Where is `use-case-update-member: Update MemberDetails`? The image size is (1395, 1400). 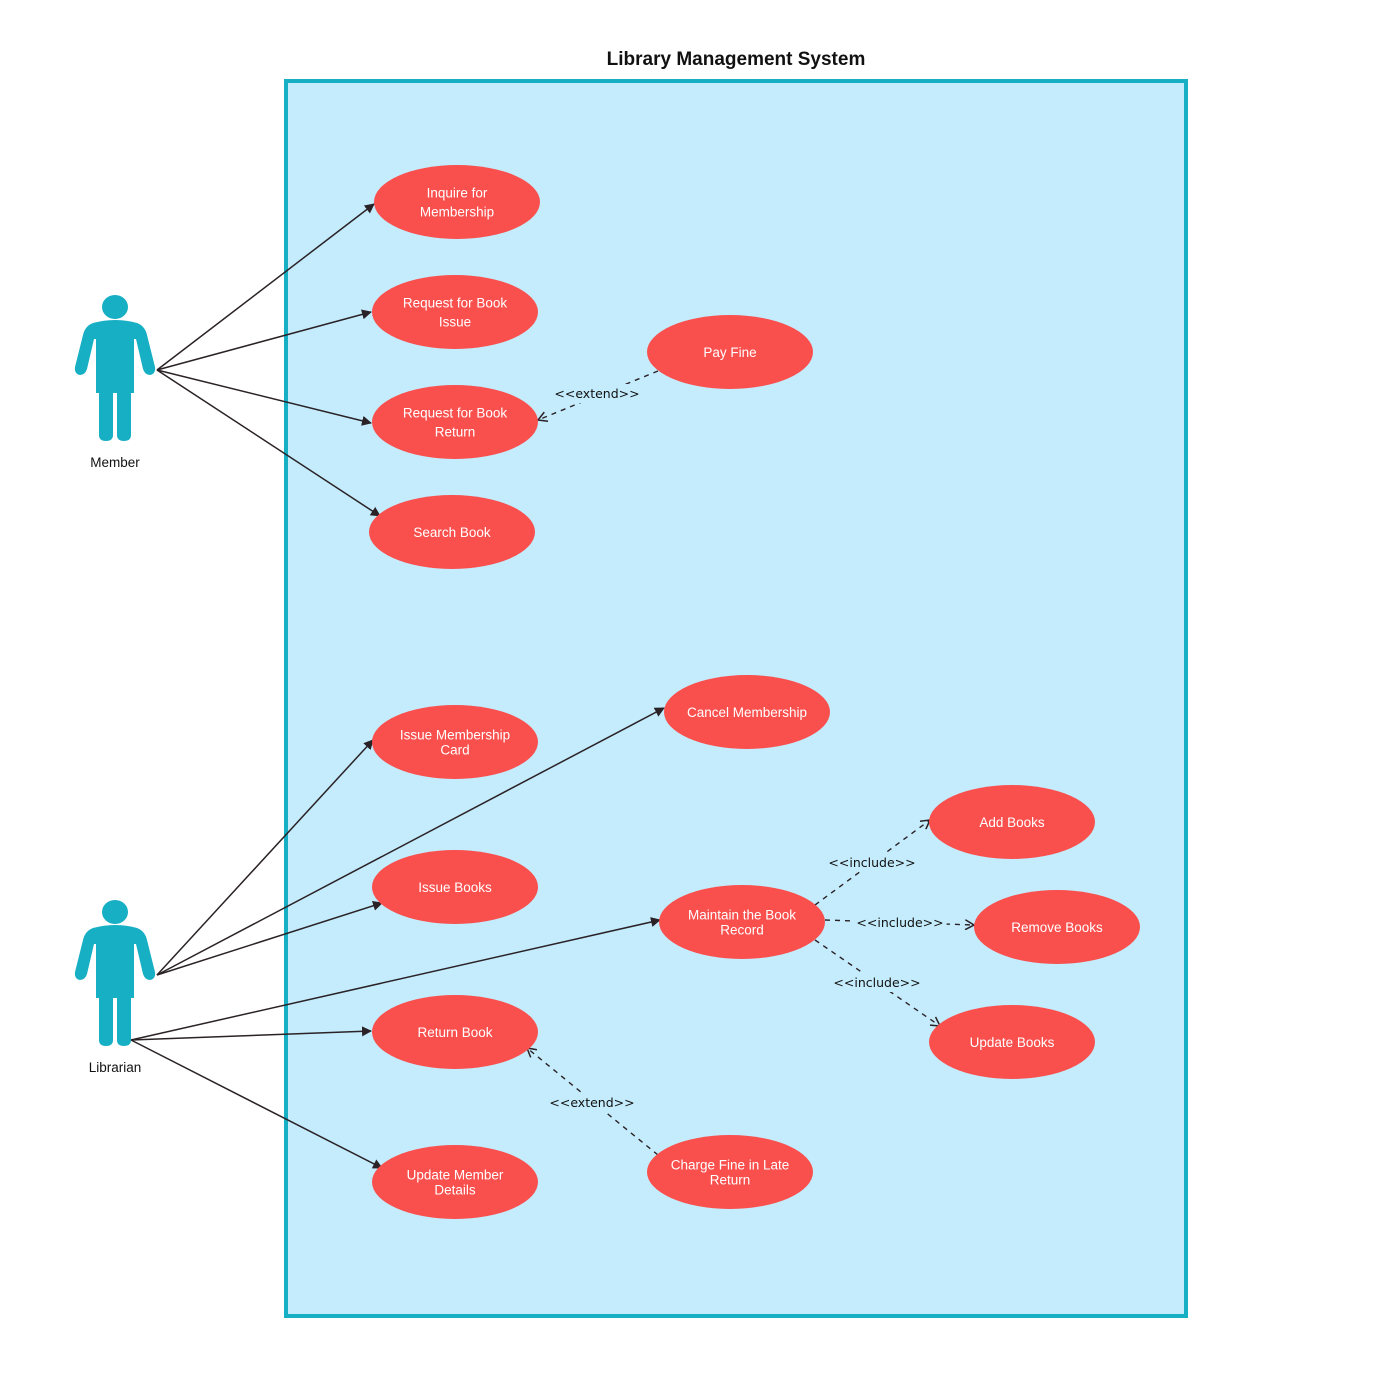
use-case-update-member: Update MemberDetails is located at coordinates (455, 1182).